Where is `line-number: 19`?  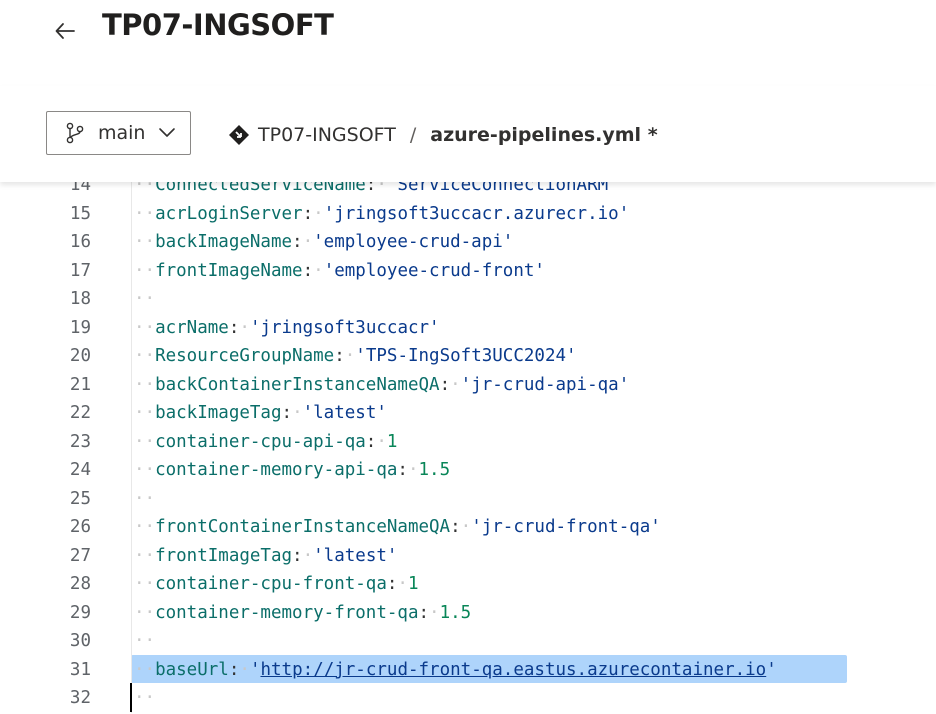 line-number: 19 is located at coordinates (80, 327).